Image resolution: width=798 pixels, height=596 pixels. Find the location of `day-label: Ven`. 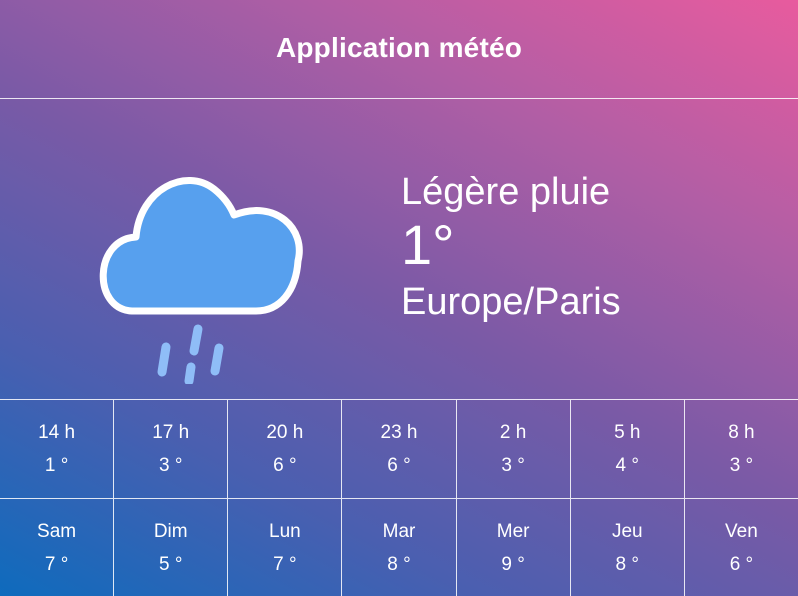

day-label: Ven is located at coordinates (741, 531).